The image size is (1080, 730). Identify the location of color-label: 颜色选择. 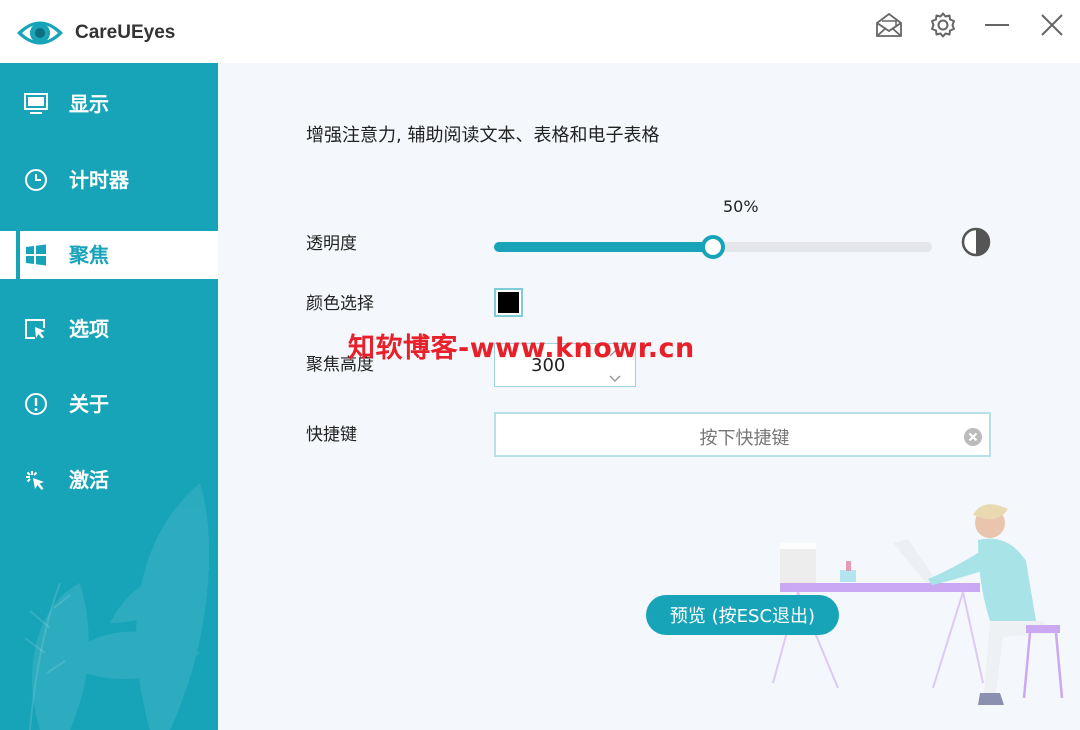
(340, 304).